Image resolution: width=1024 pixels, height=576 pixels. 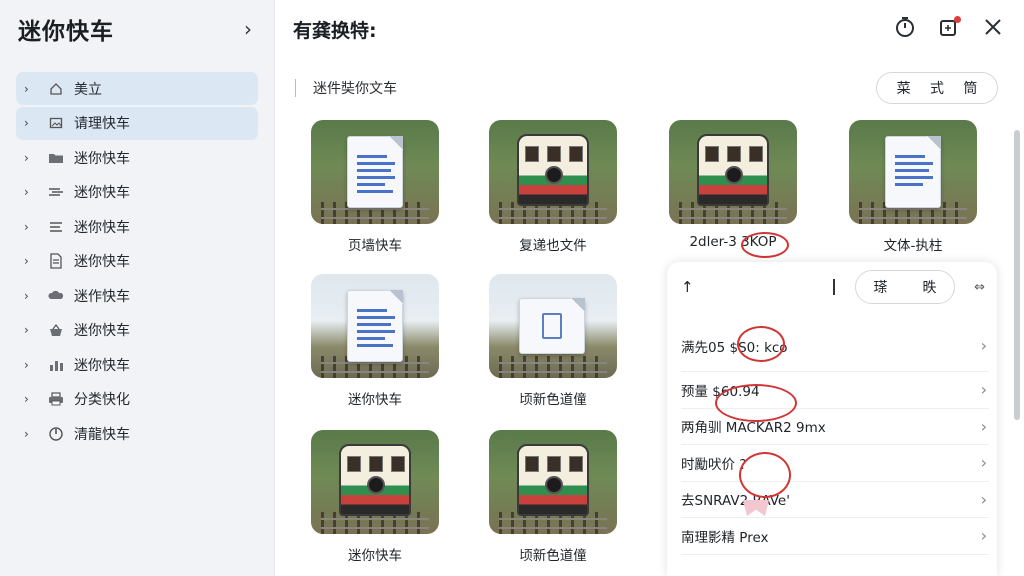 What do you see at coordinates (137, 330) in the screenshot?
I see `sidebar-item-7: › 迷你快车` at bounding box center [137, 330].